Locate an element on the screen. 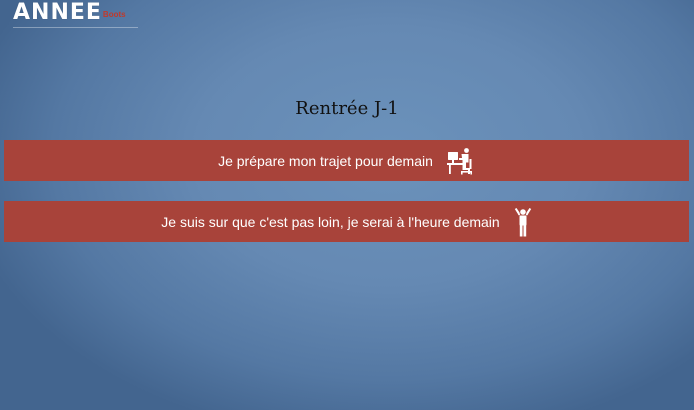  page-title: Rentrée J-1 is located at coordinates (347, 108).